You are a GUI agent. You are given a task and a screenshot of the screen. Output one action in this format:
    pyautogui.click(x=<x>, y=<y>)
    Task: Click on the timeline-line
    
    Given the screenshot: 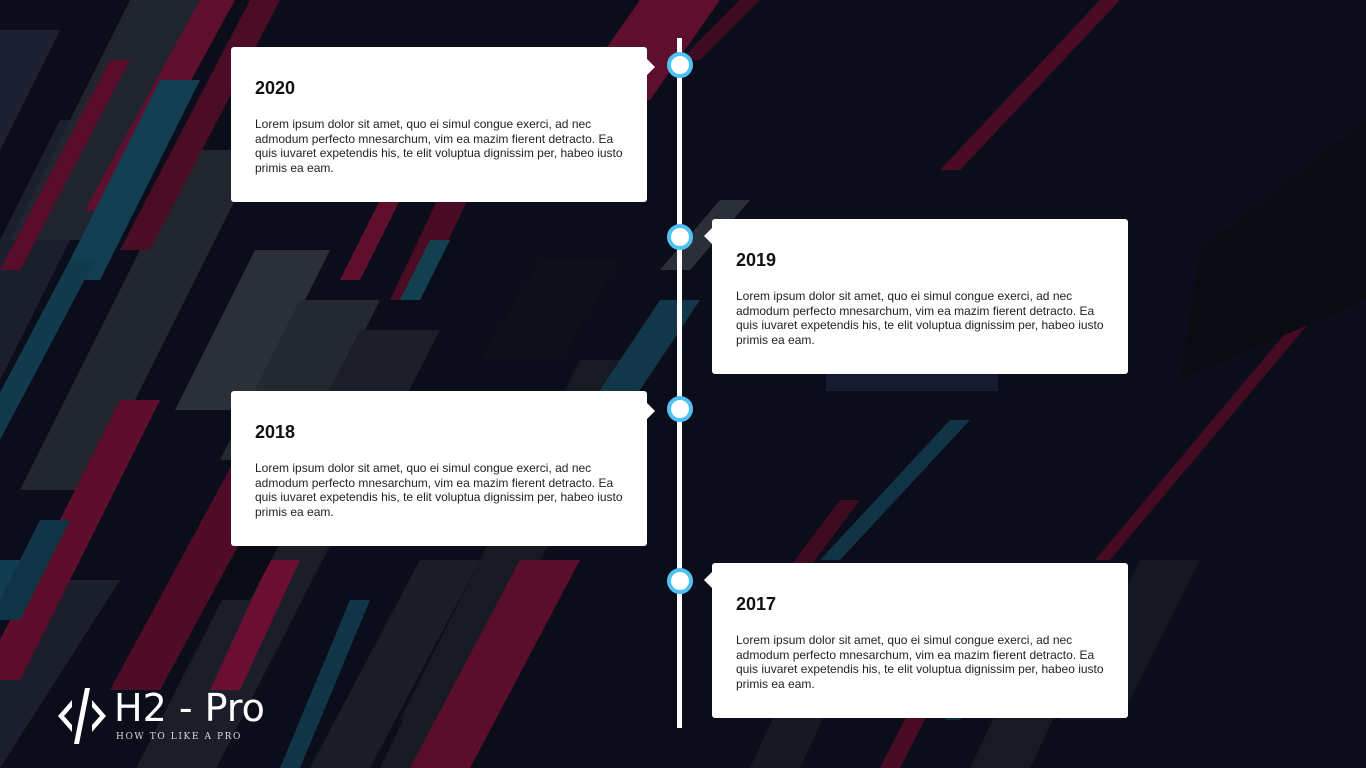 What is the action you would take?
    pyautogui.click(x=679, y=383)
    